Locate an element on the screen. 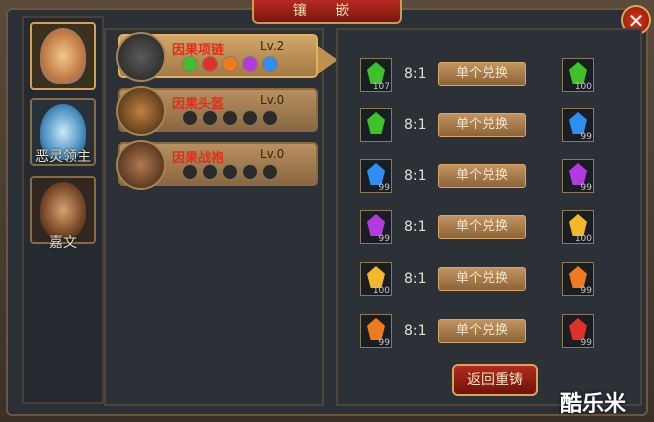  source-gem is located at coordinates (376, 125).